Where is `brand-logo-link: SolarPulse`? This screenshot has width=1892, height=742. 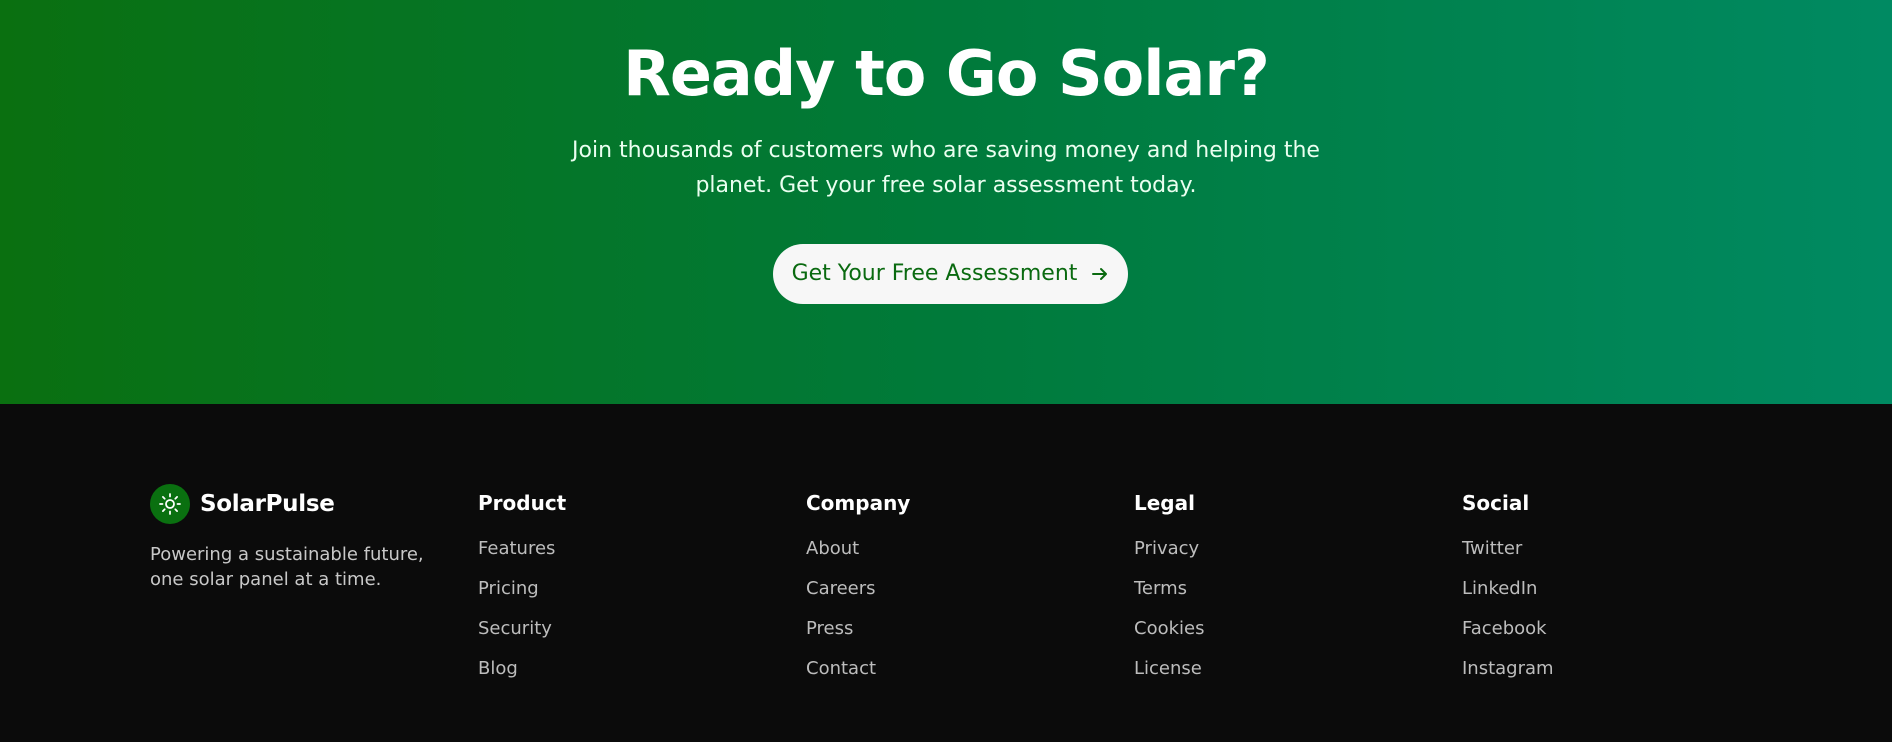 brand-logo-link: SolarPulse is located at coordinates (295, 504).